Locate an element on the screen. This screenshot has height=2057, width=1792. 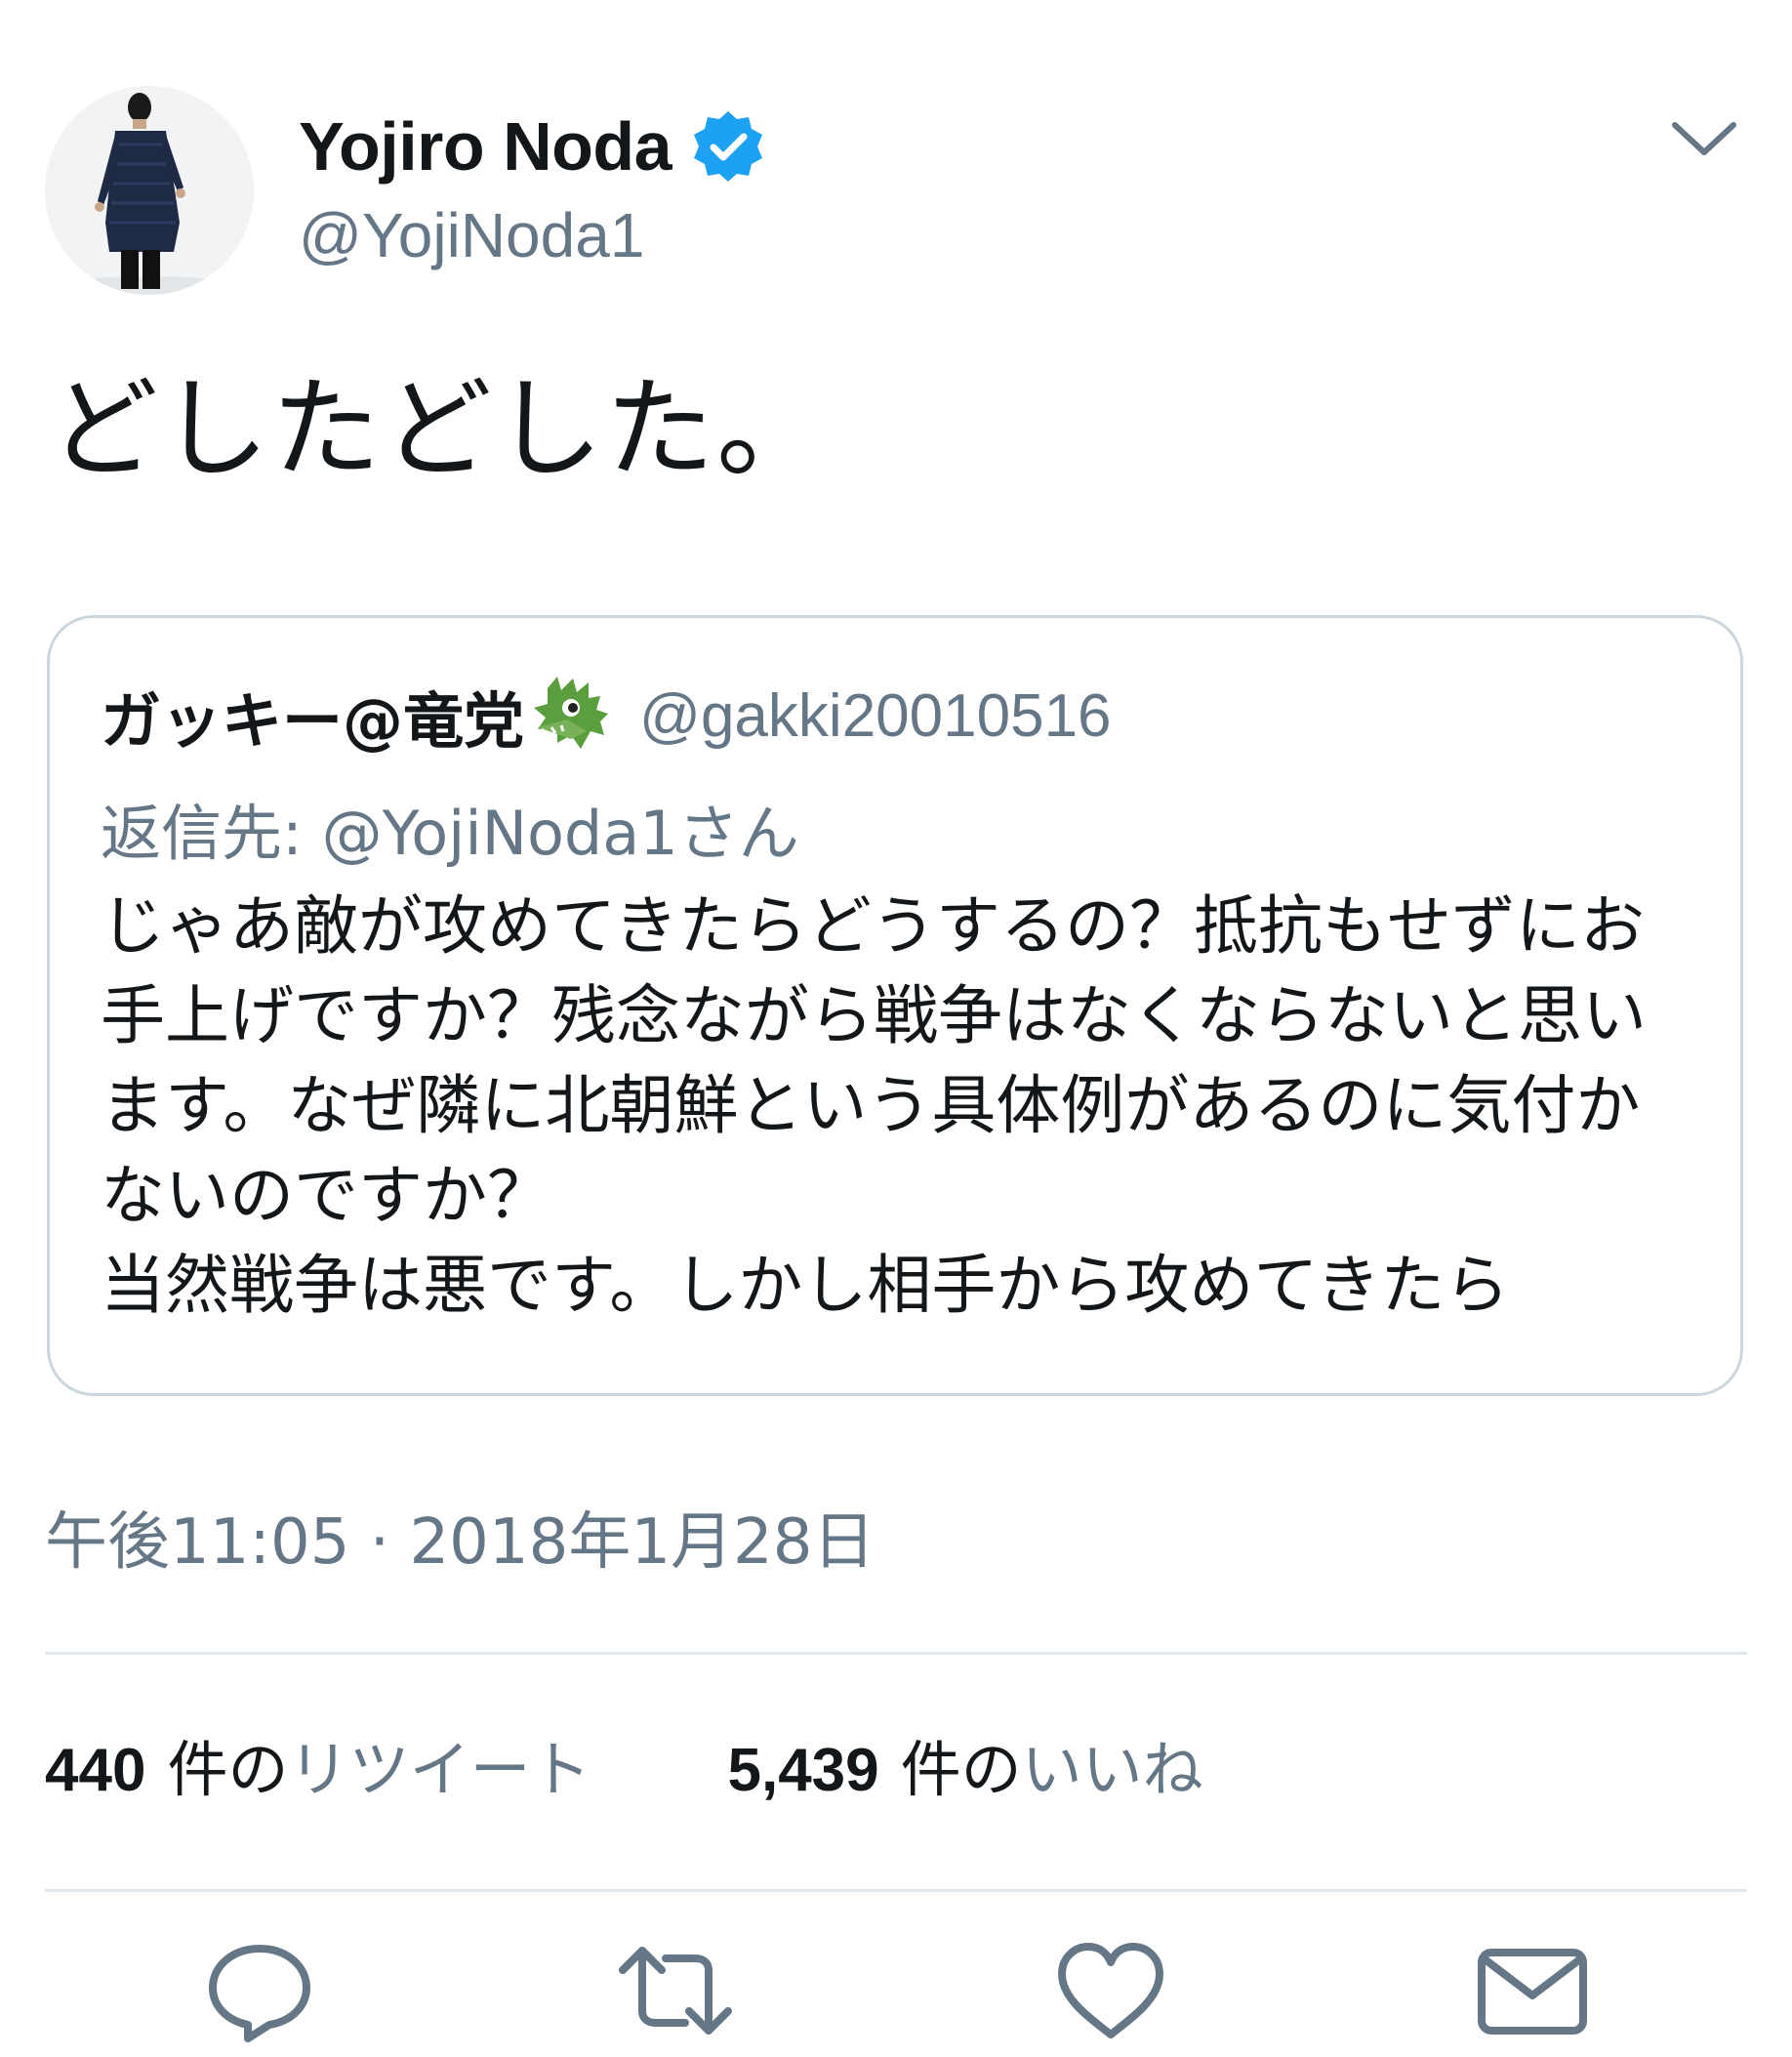
dragon-face-icon is located at coordinates (573, 716).